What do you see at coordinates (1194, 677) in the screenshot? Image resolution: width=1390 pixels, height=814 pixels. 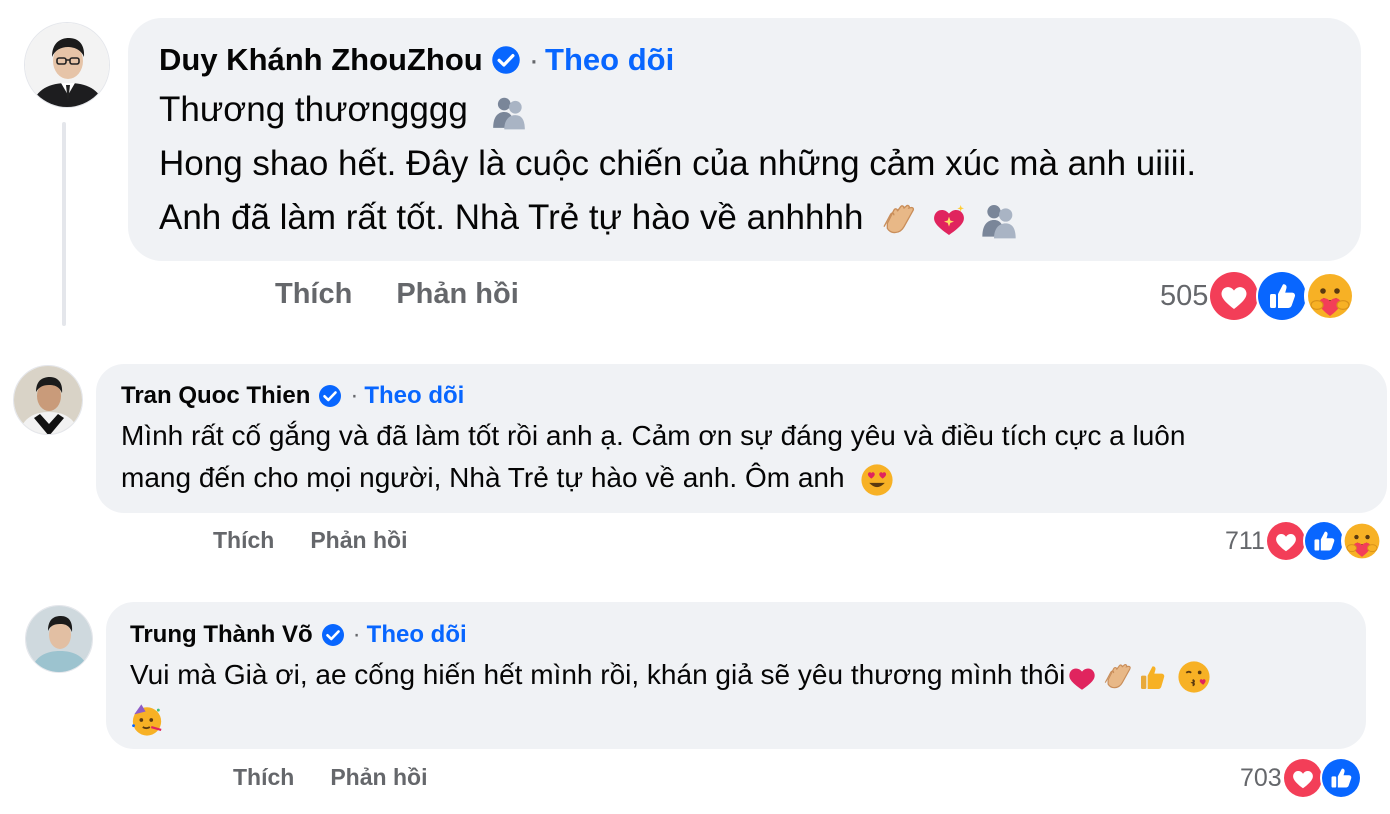 I see `kissing-face-icon` at bounding box center [1194, 677].